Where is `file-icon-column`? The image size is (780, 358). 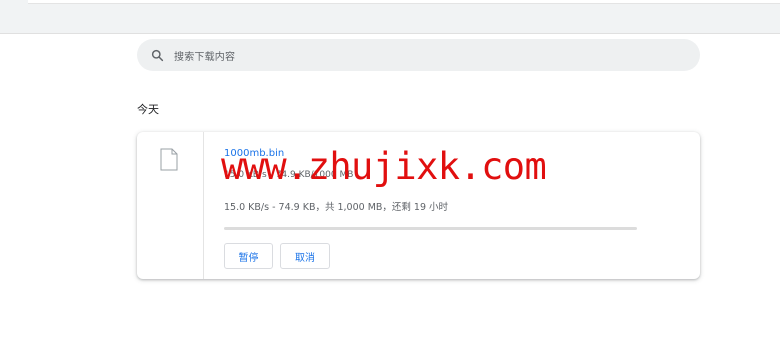 file-icon-column is located at coordinates (170, 205).